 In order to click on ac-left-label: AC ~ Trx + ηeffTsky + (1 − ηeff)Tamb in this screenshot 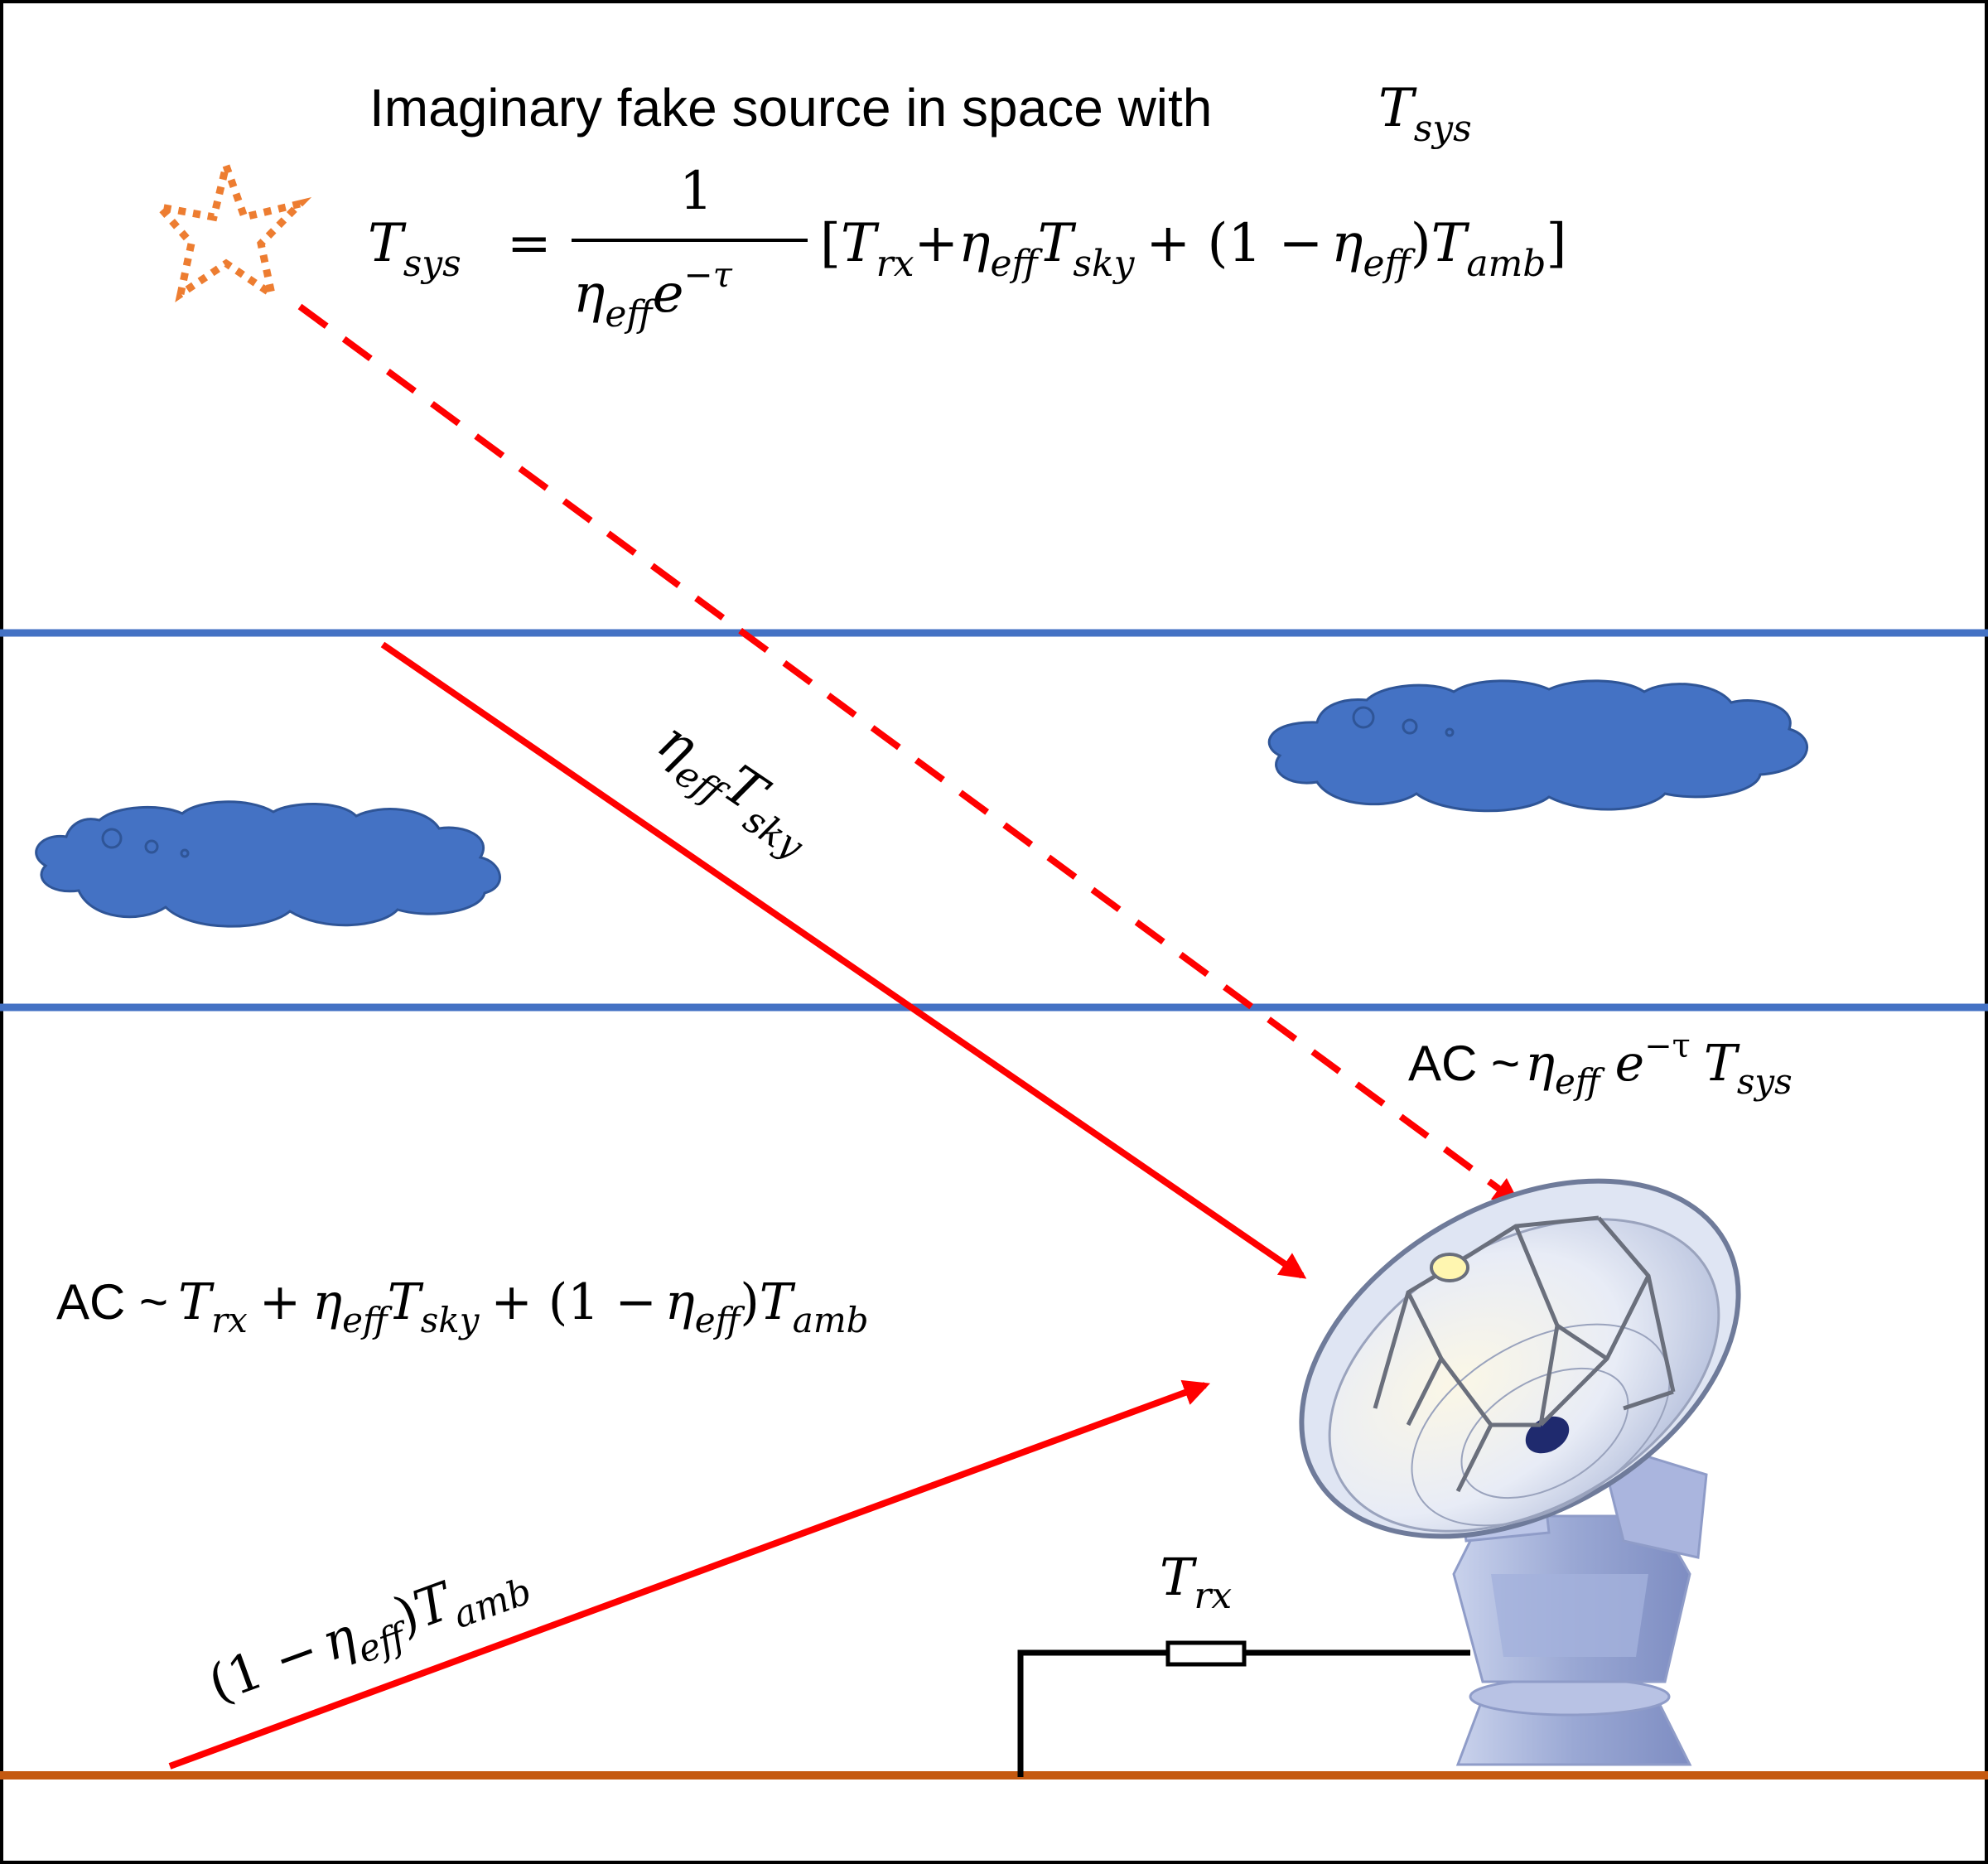, I will do `click(462, 1306)`.